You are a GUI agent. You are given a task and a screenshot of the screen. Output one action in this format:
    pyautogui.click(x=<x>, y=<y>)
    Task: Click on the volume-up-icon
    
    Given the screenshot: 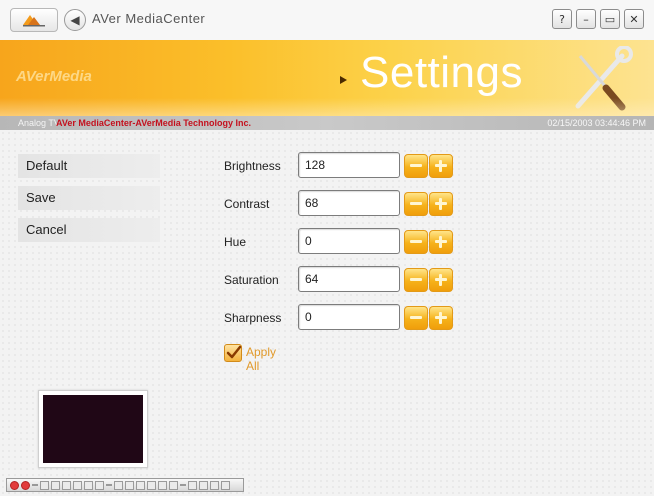 What is the action you would take?
    pyautogui.click(x=214, y=485)
    